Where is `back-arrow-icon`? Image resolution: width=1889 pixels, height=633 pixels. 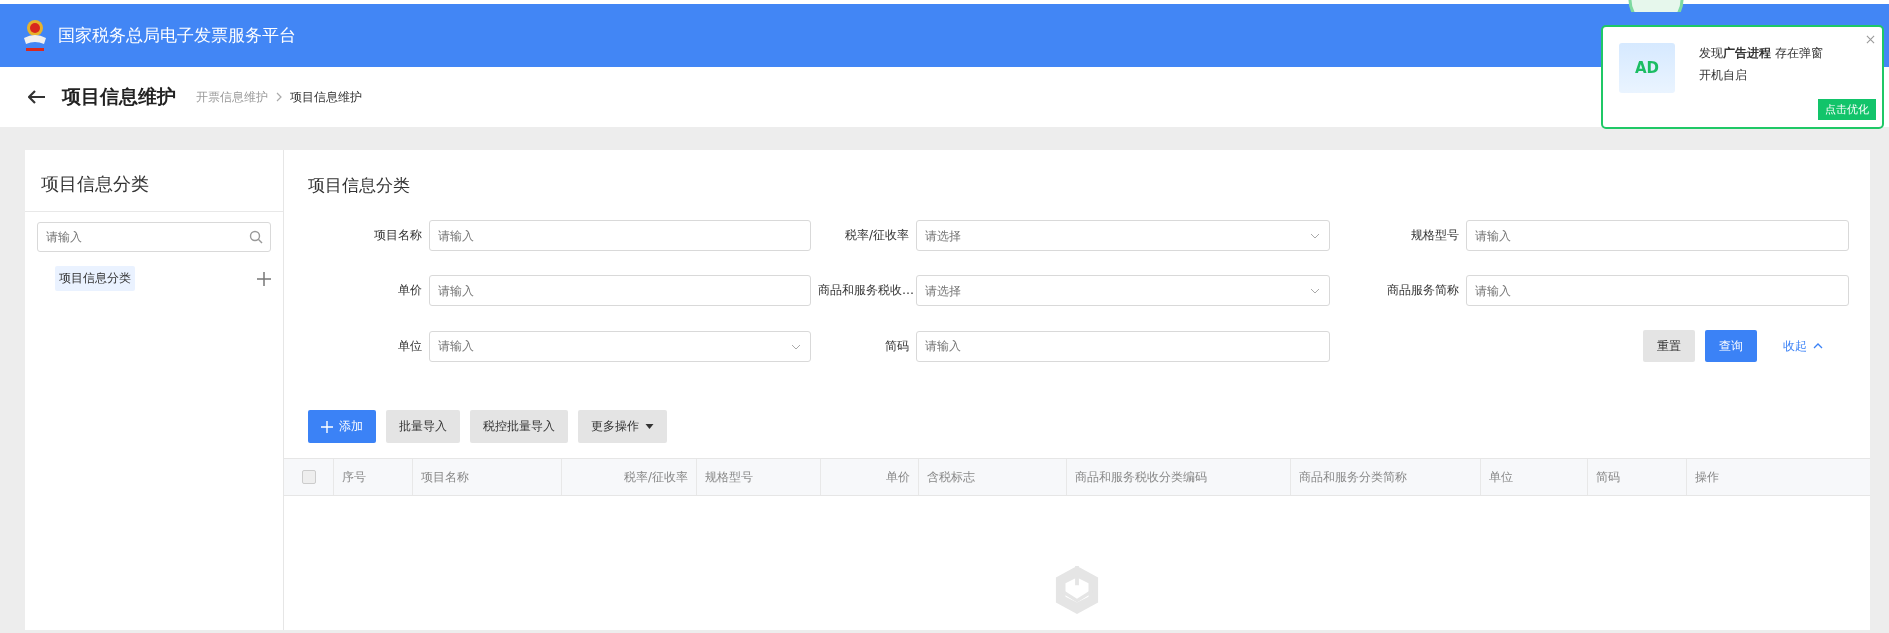
back-arrow-icon is located at coordinates (37, 97).